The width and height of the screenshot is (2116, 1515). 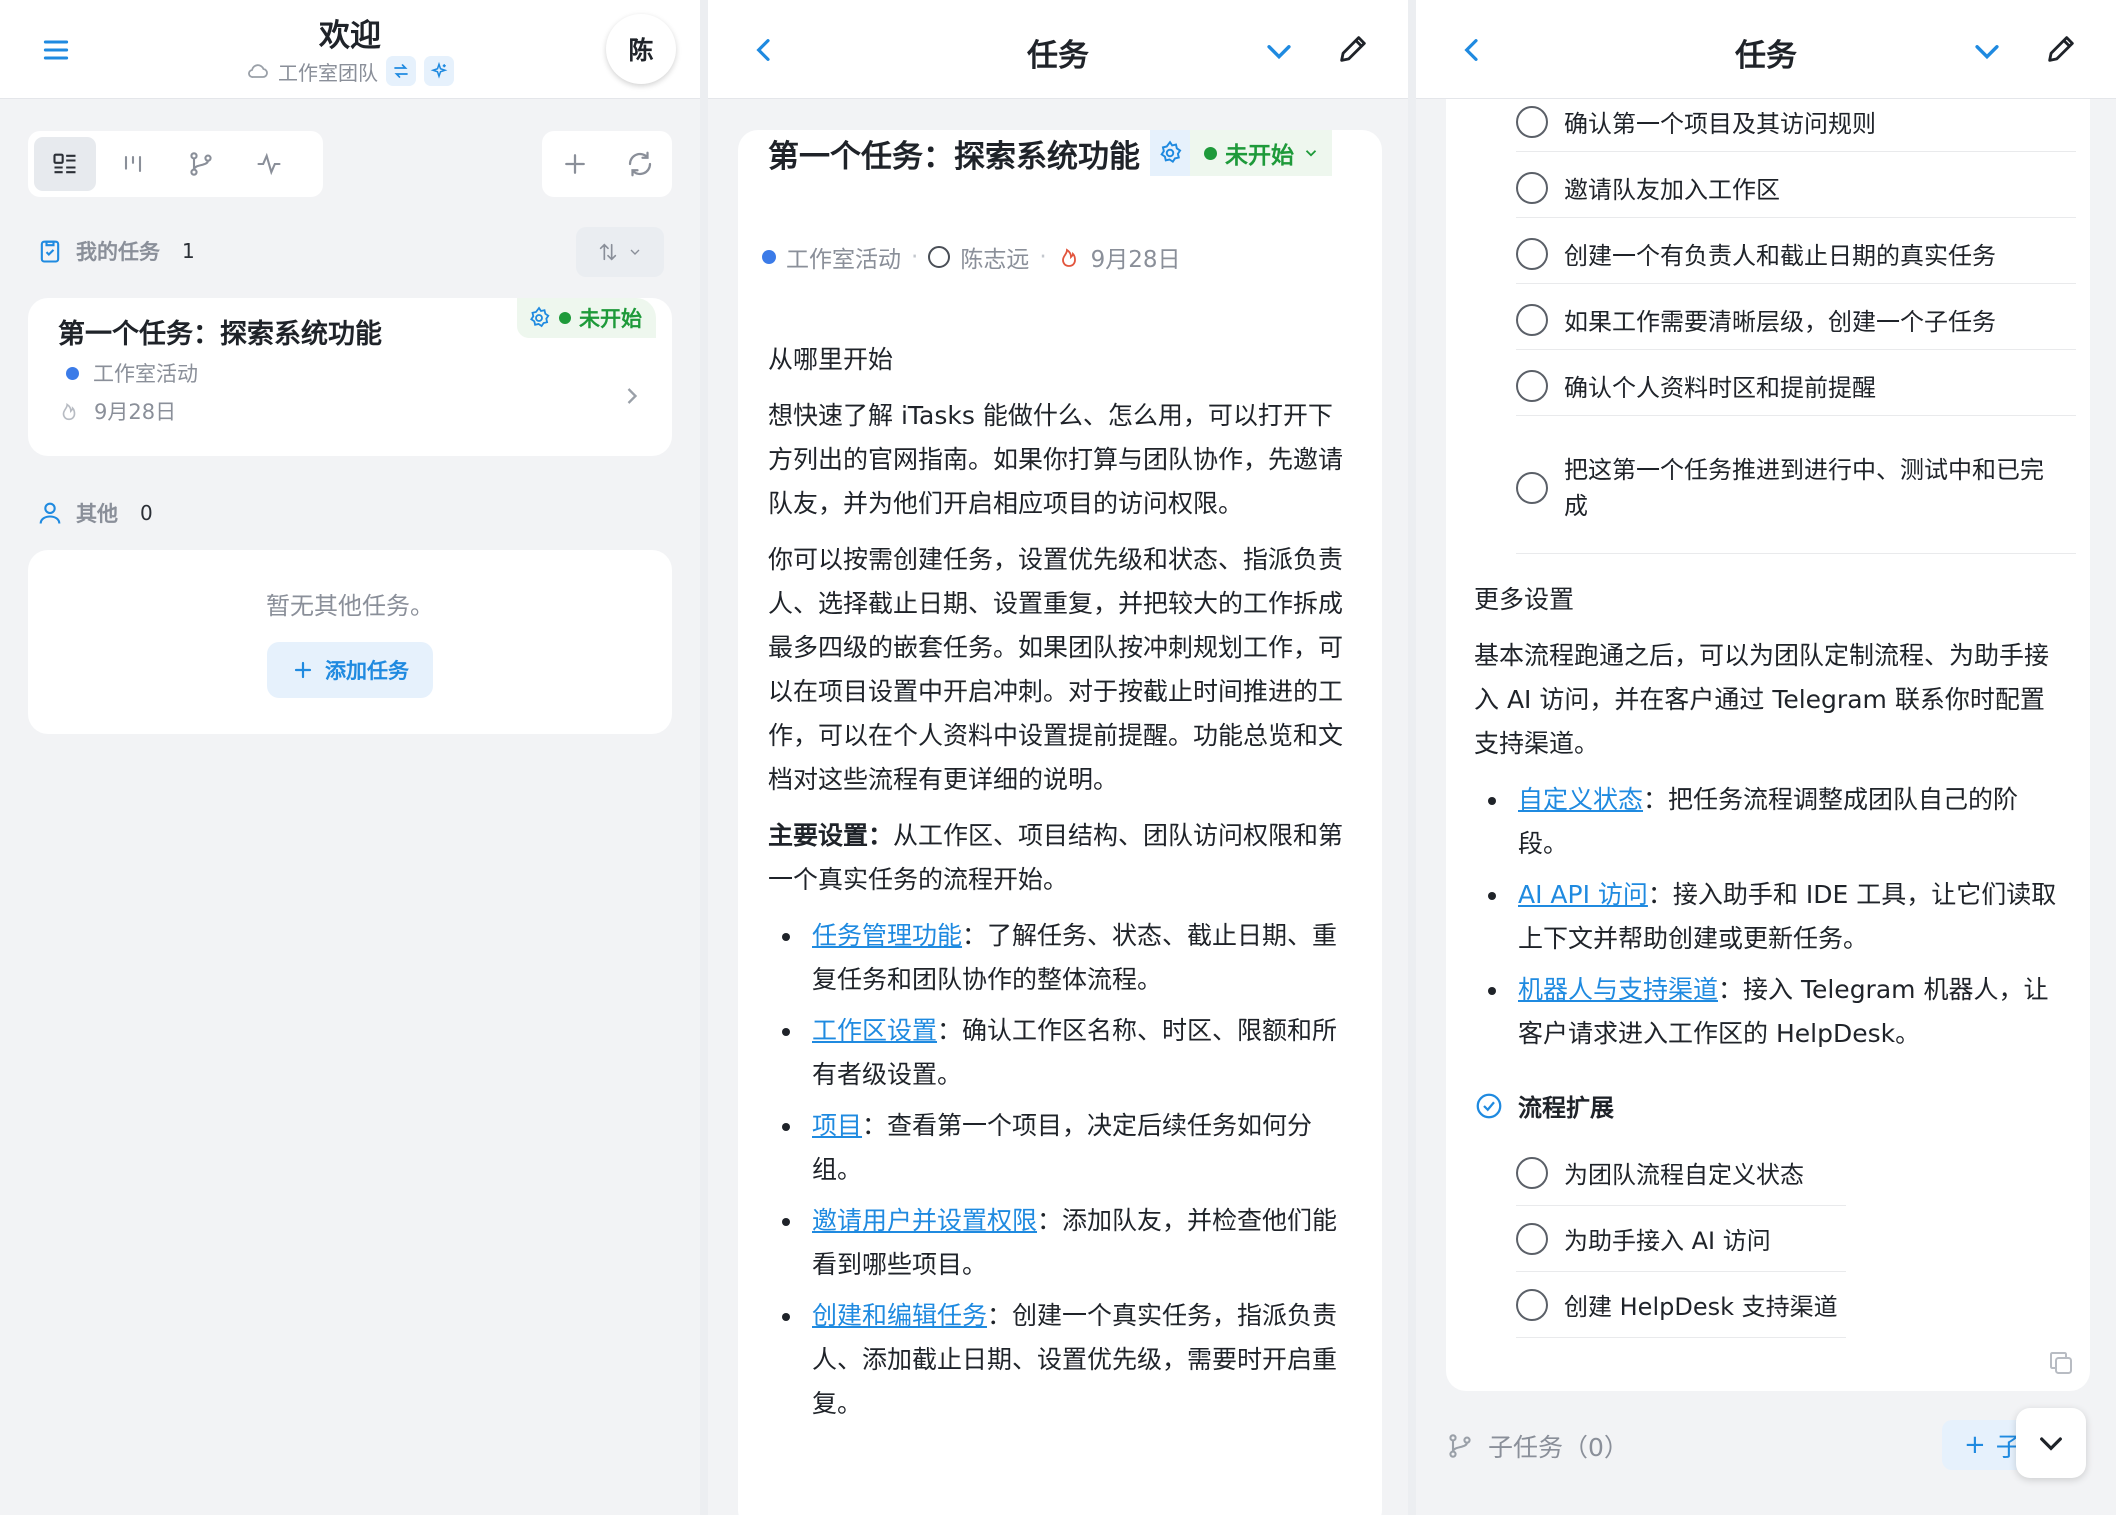 What do you see at coordinates (607, 164) in the screenshot?
I see `list-actions` at bounding box center [607, 164].